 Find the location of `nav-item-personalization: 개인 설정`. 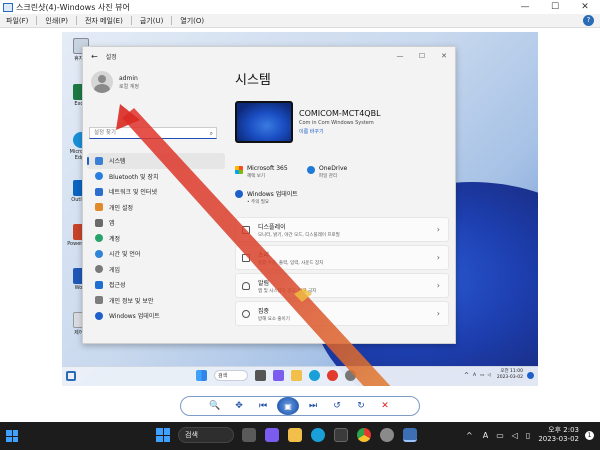

nav-item-personalization: 개인 설정 is located at coordinates (156, 208).